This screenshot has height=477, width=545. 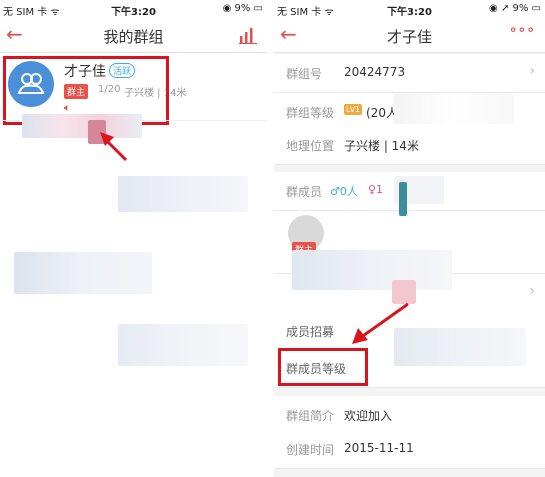 I want to click on status-bar: 无 SIM 卡 ᯤ 下午3:20 ◉ 9% ▭, so click(x=133, y=9).